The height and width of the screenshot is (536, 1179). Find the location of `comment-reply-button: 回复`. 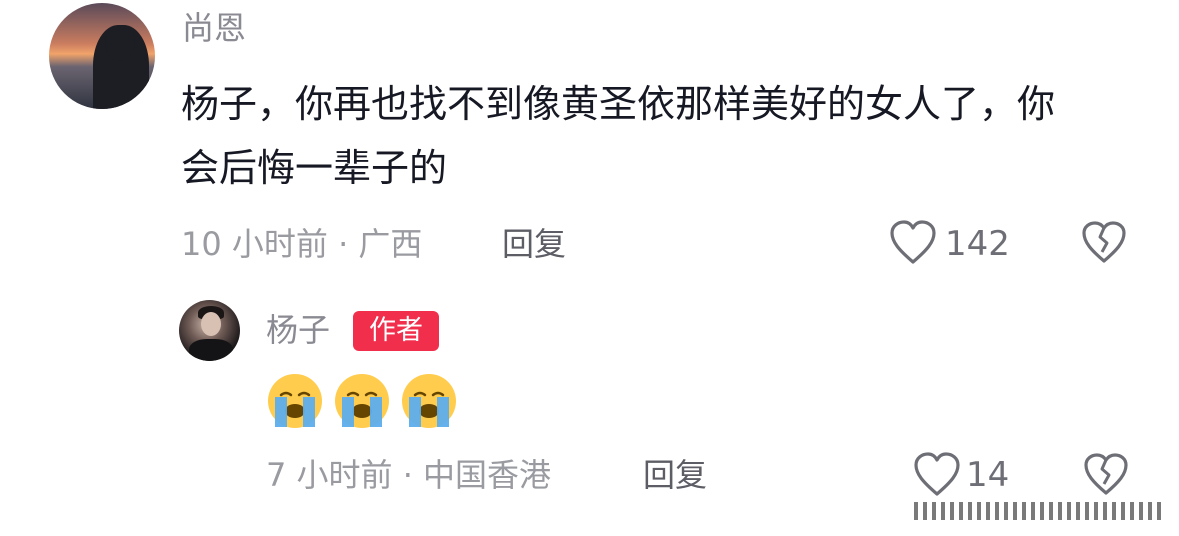

comment-reply-button: 回复 is located at coordinates (534, 244).